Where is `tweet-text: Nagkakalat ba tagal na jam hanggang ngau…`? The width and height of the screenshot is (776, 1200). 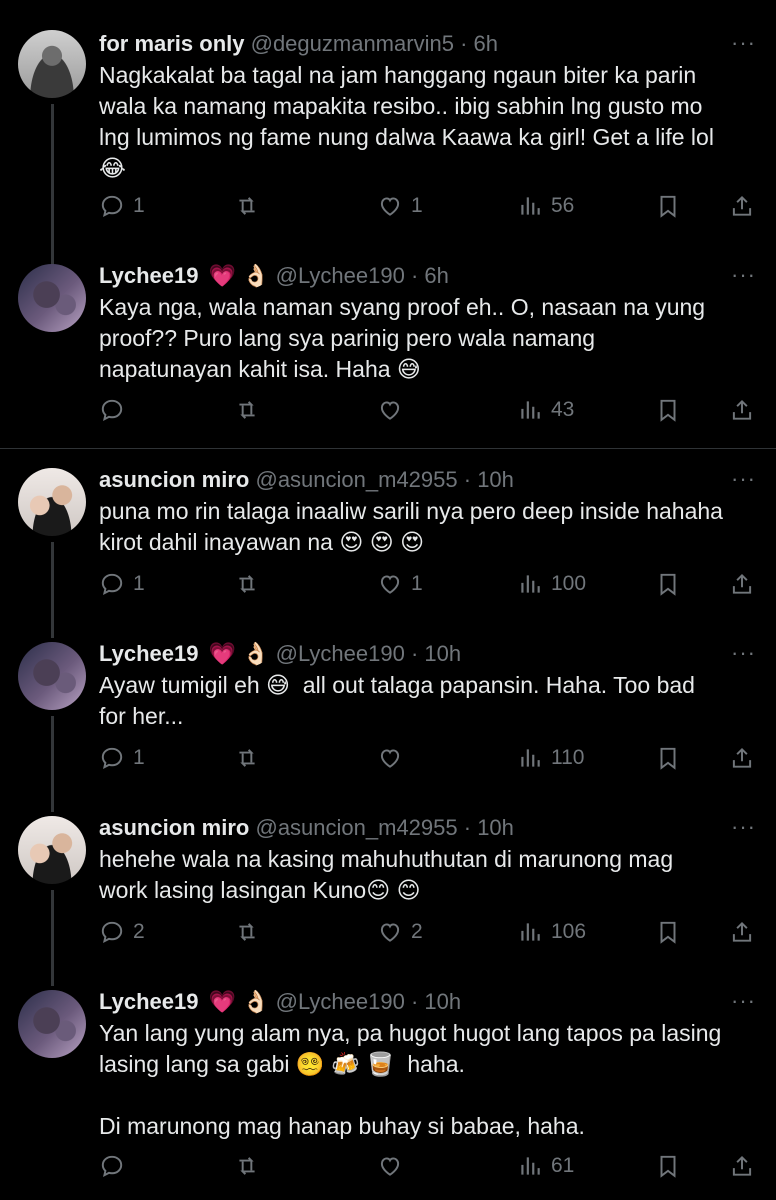 tweet-text: Nagkakalat ba tagal na jam hanggang ngau… is located at coordinates (406, 121).